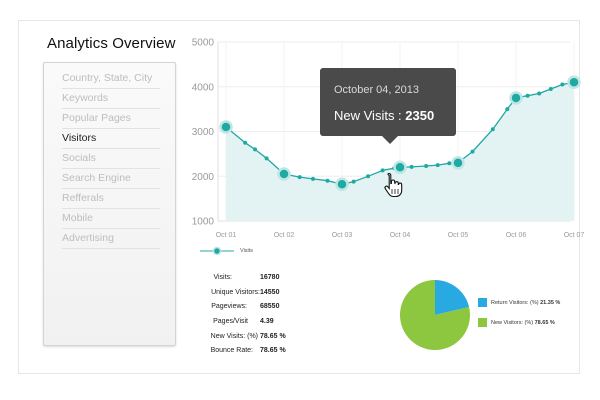 The height and width of the screenshot is (400, 600). Describe the element at coordinates (434, 315) in the screenshot. I see `visitors-pie-chart` at that location.